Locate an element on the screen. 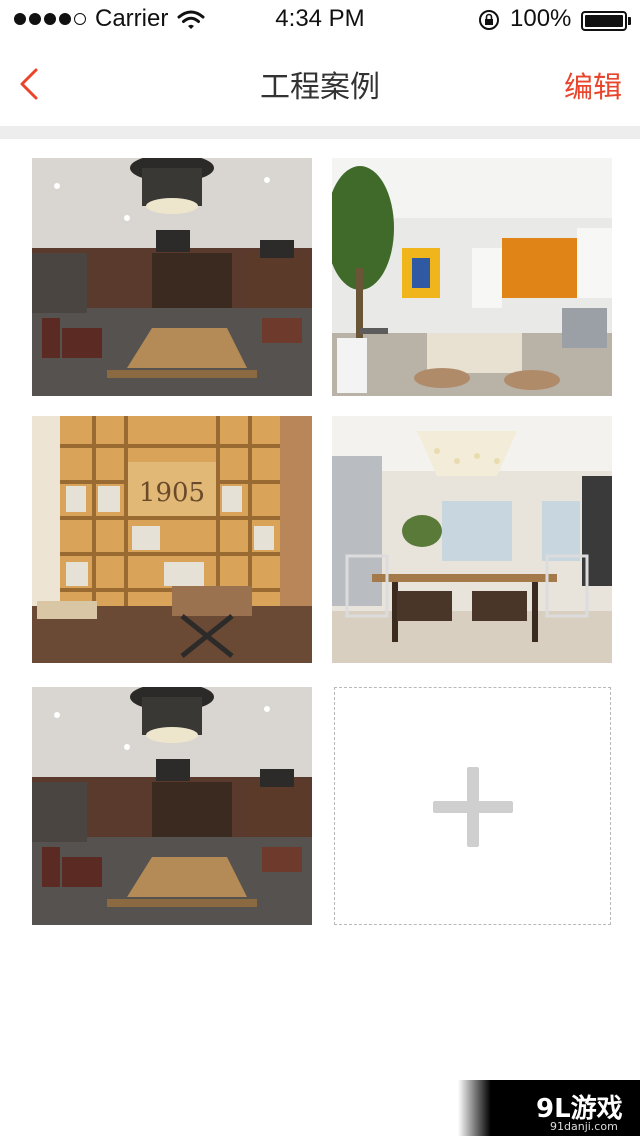 Image resolution: width=640 pixels, height=1136 pixels. project-photo-living-room is located at coordinates (472, 277).